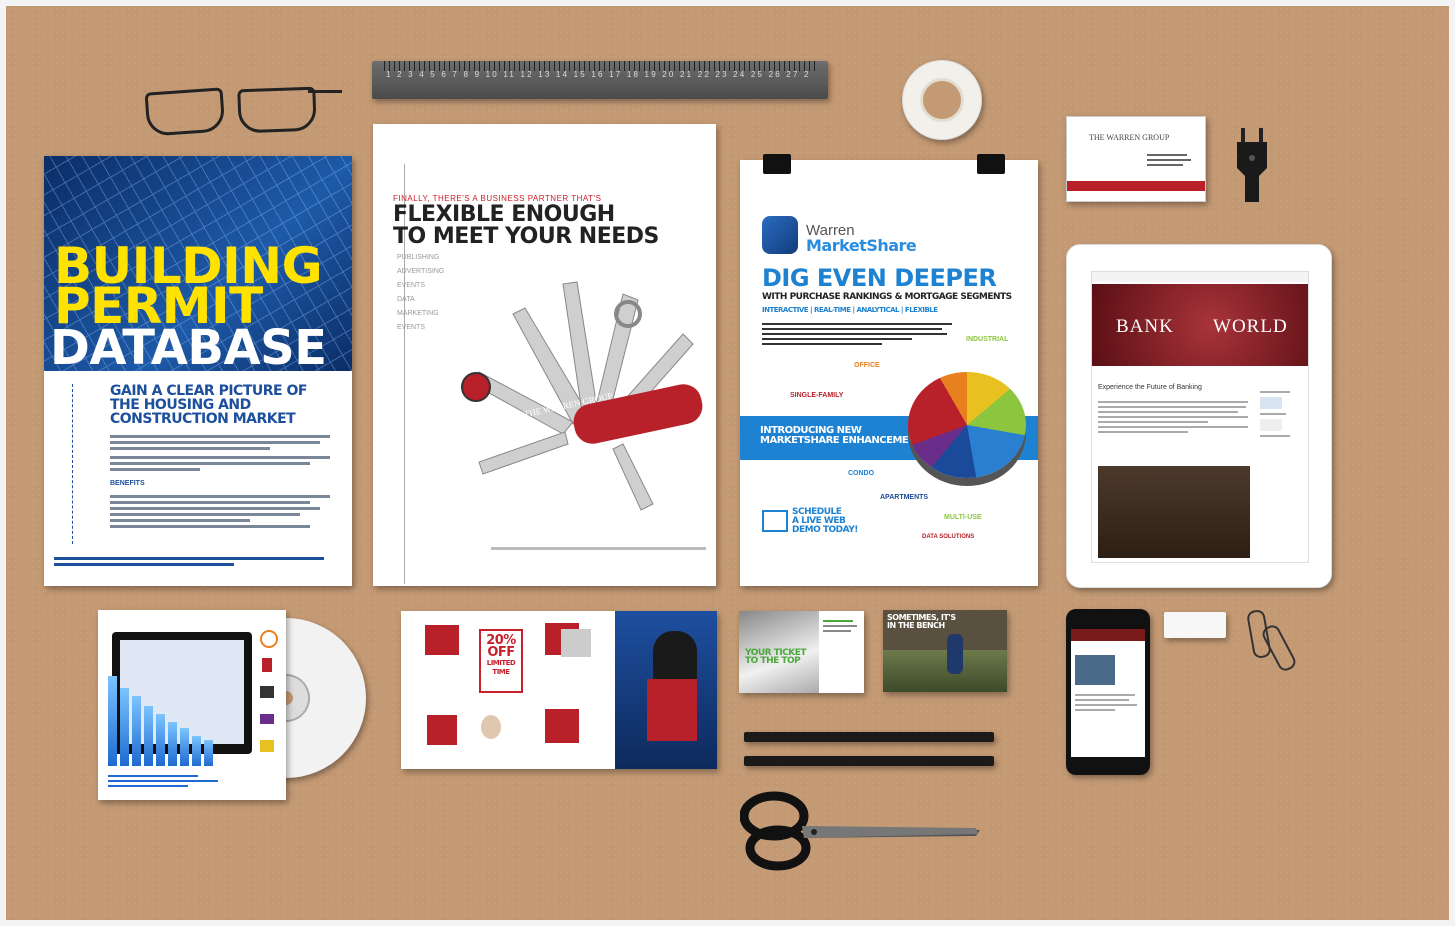 Image resolution: width=1455 pixels, height=926 pixels. Describe the element at coordinates (862, 334) in the screenshot. I see `flyer-body-text` at that location.